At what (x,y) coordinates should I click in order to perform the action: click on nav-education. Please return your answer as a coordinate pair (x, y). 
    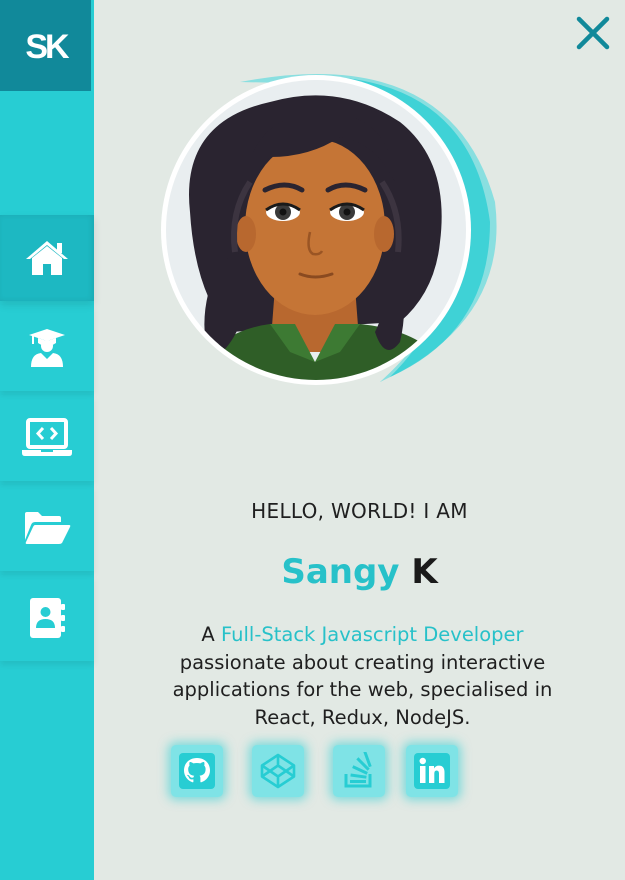
    Looking at the image, I should click on (47, 348).